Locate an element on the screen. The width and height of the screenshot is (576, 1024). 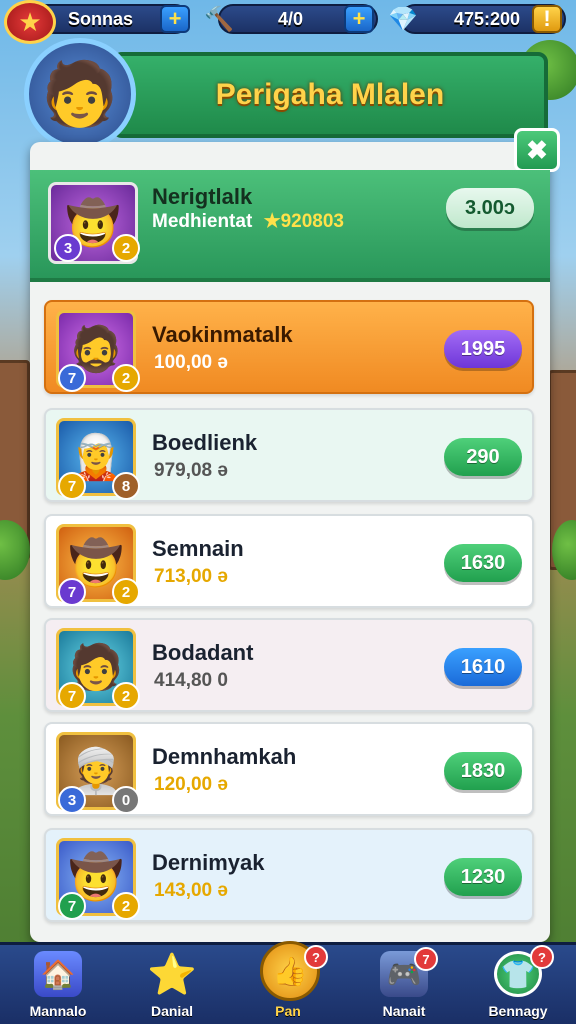
row-level-badge: 3 is located at coordinates (72, 800).